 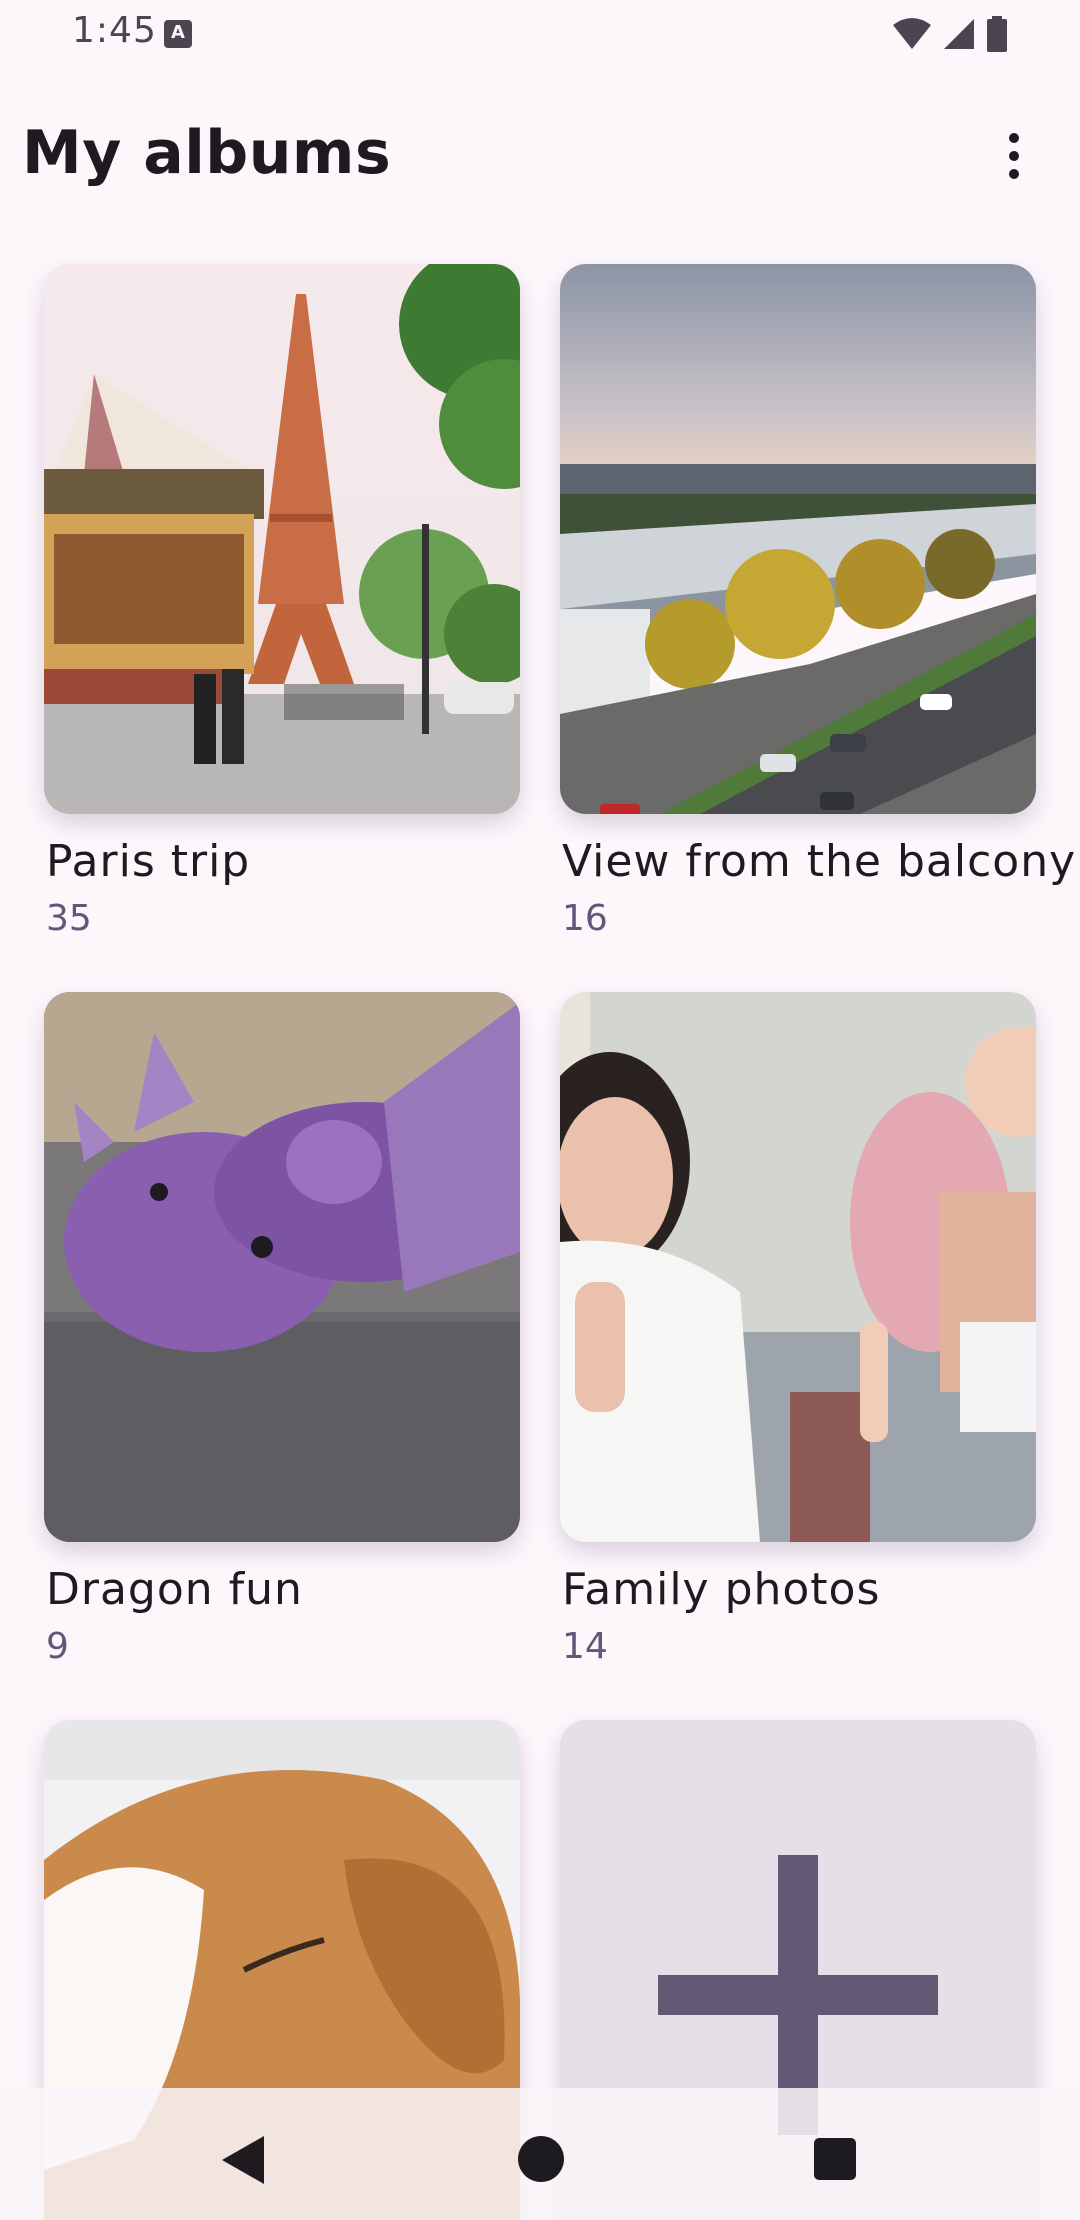 I want to click on album-photo-count: 14, so click(x=585, y=1646).